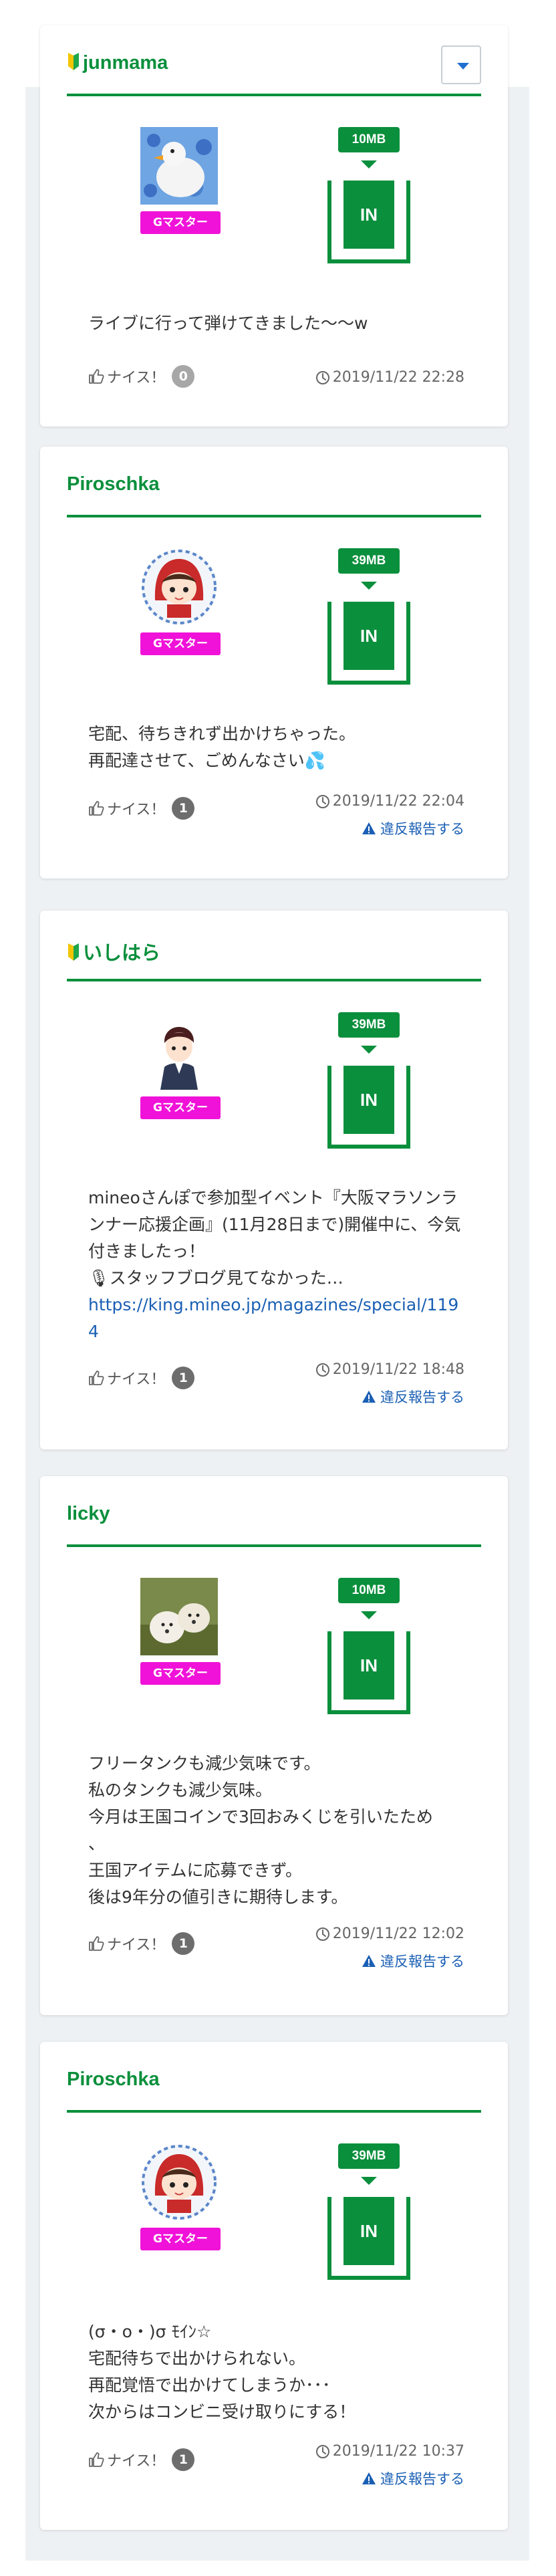  What do you see at coordinates (398, 377) in the screenshot?
I see `timestamp-text: 2019/11/22 22:28` at bounding box center [398, 377].